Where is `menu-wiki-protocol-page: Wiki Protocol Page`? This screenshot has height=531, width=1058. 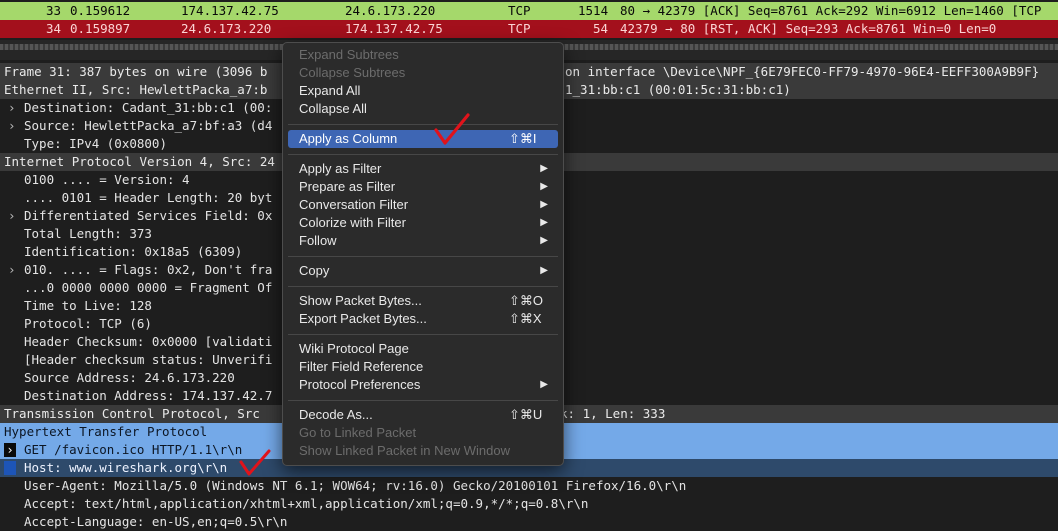
menu-wiki-protocol-page: Wiki Protocol Page is located at coordinates (423, 349).